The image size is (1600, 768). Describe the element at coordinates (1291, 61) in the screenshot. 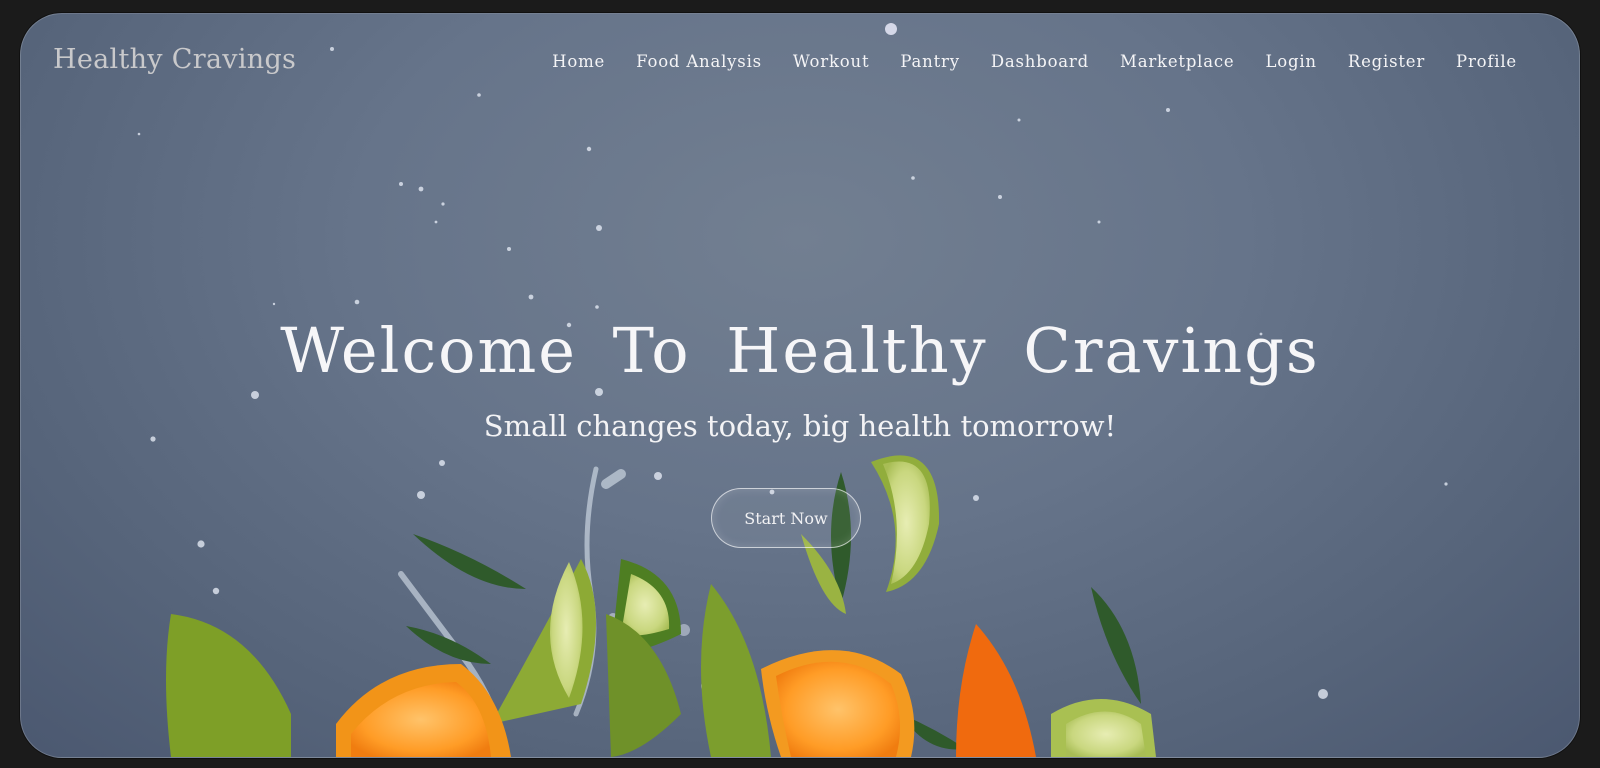

I see `nav-item-login: Login` at that location.